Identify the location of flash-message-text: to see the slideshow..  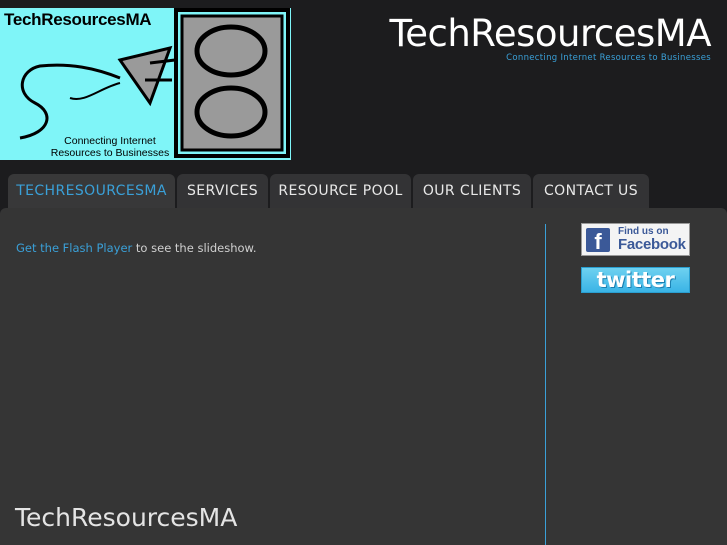
(194, 248).